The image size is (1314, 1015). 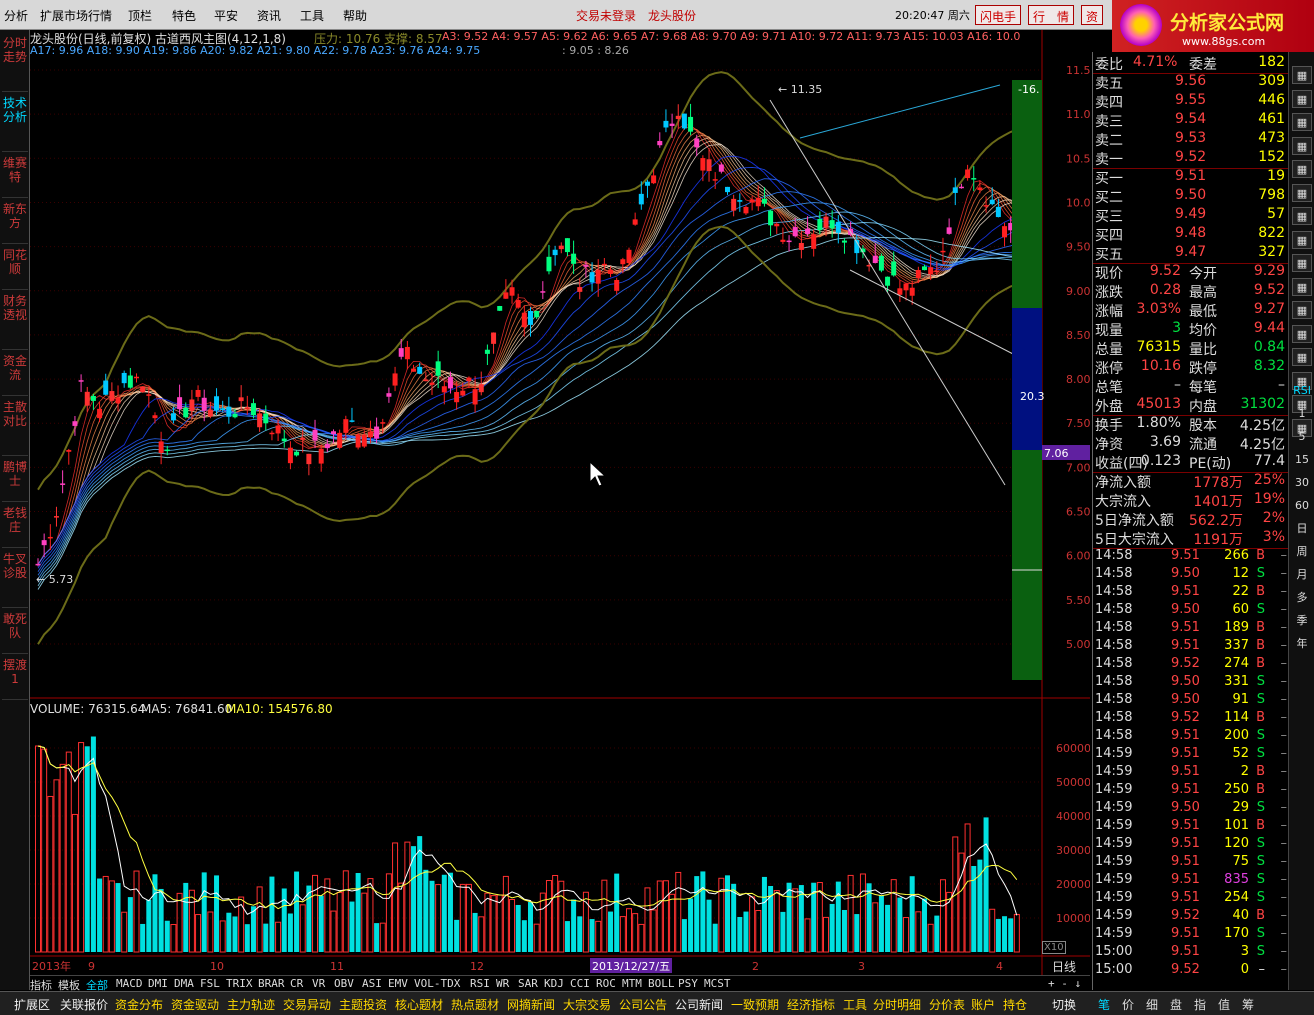 I want to click on bottom-tab-7: 网摘新闻, so click(x=531, y=1004).